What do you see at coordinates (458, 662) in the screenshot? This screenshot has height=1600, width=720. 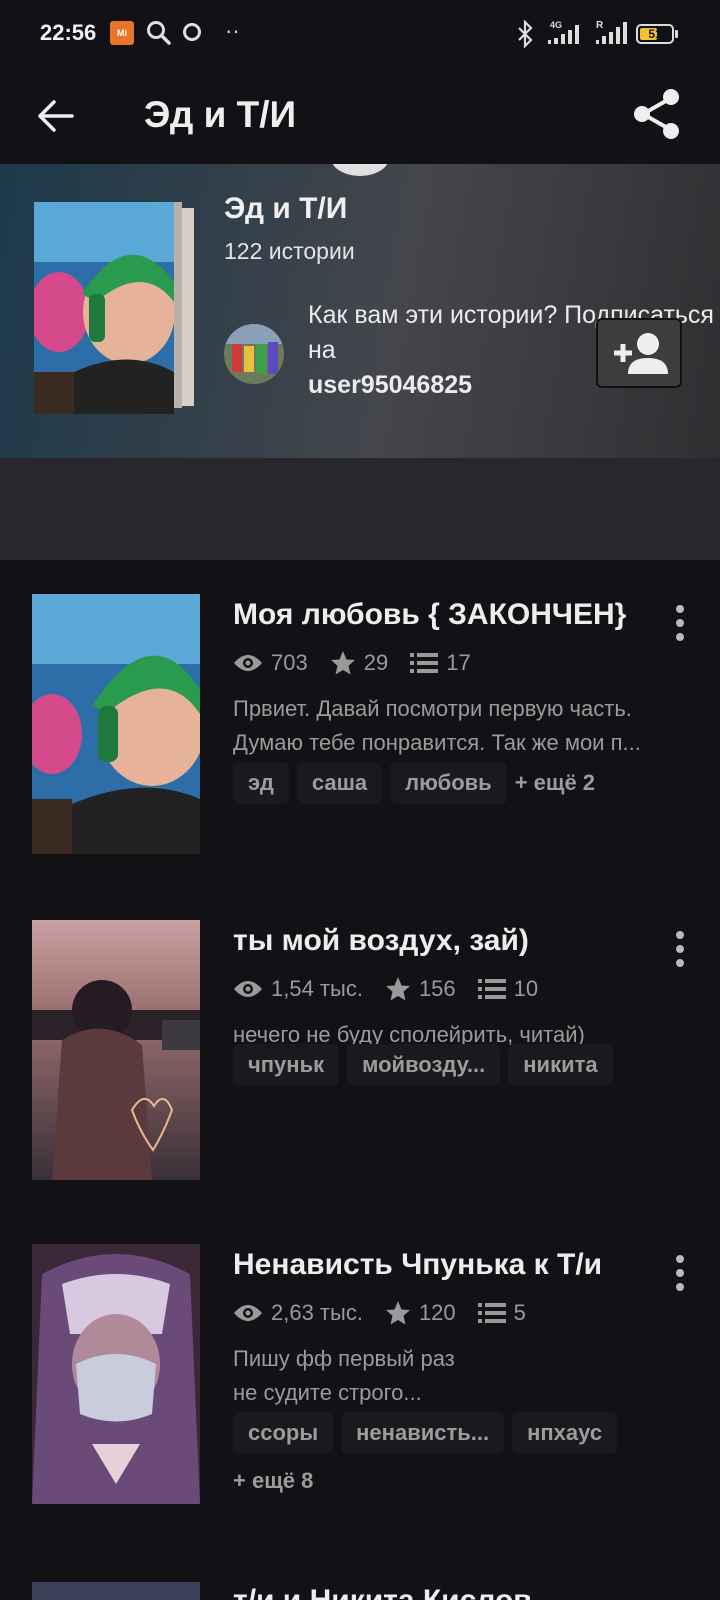 I see `parts-count: 17` at bounding box center [458, 662].